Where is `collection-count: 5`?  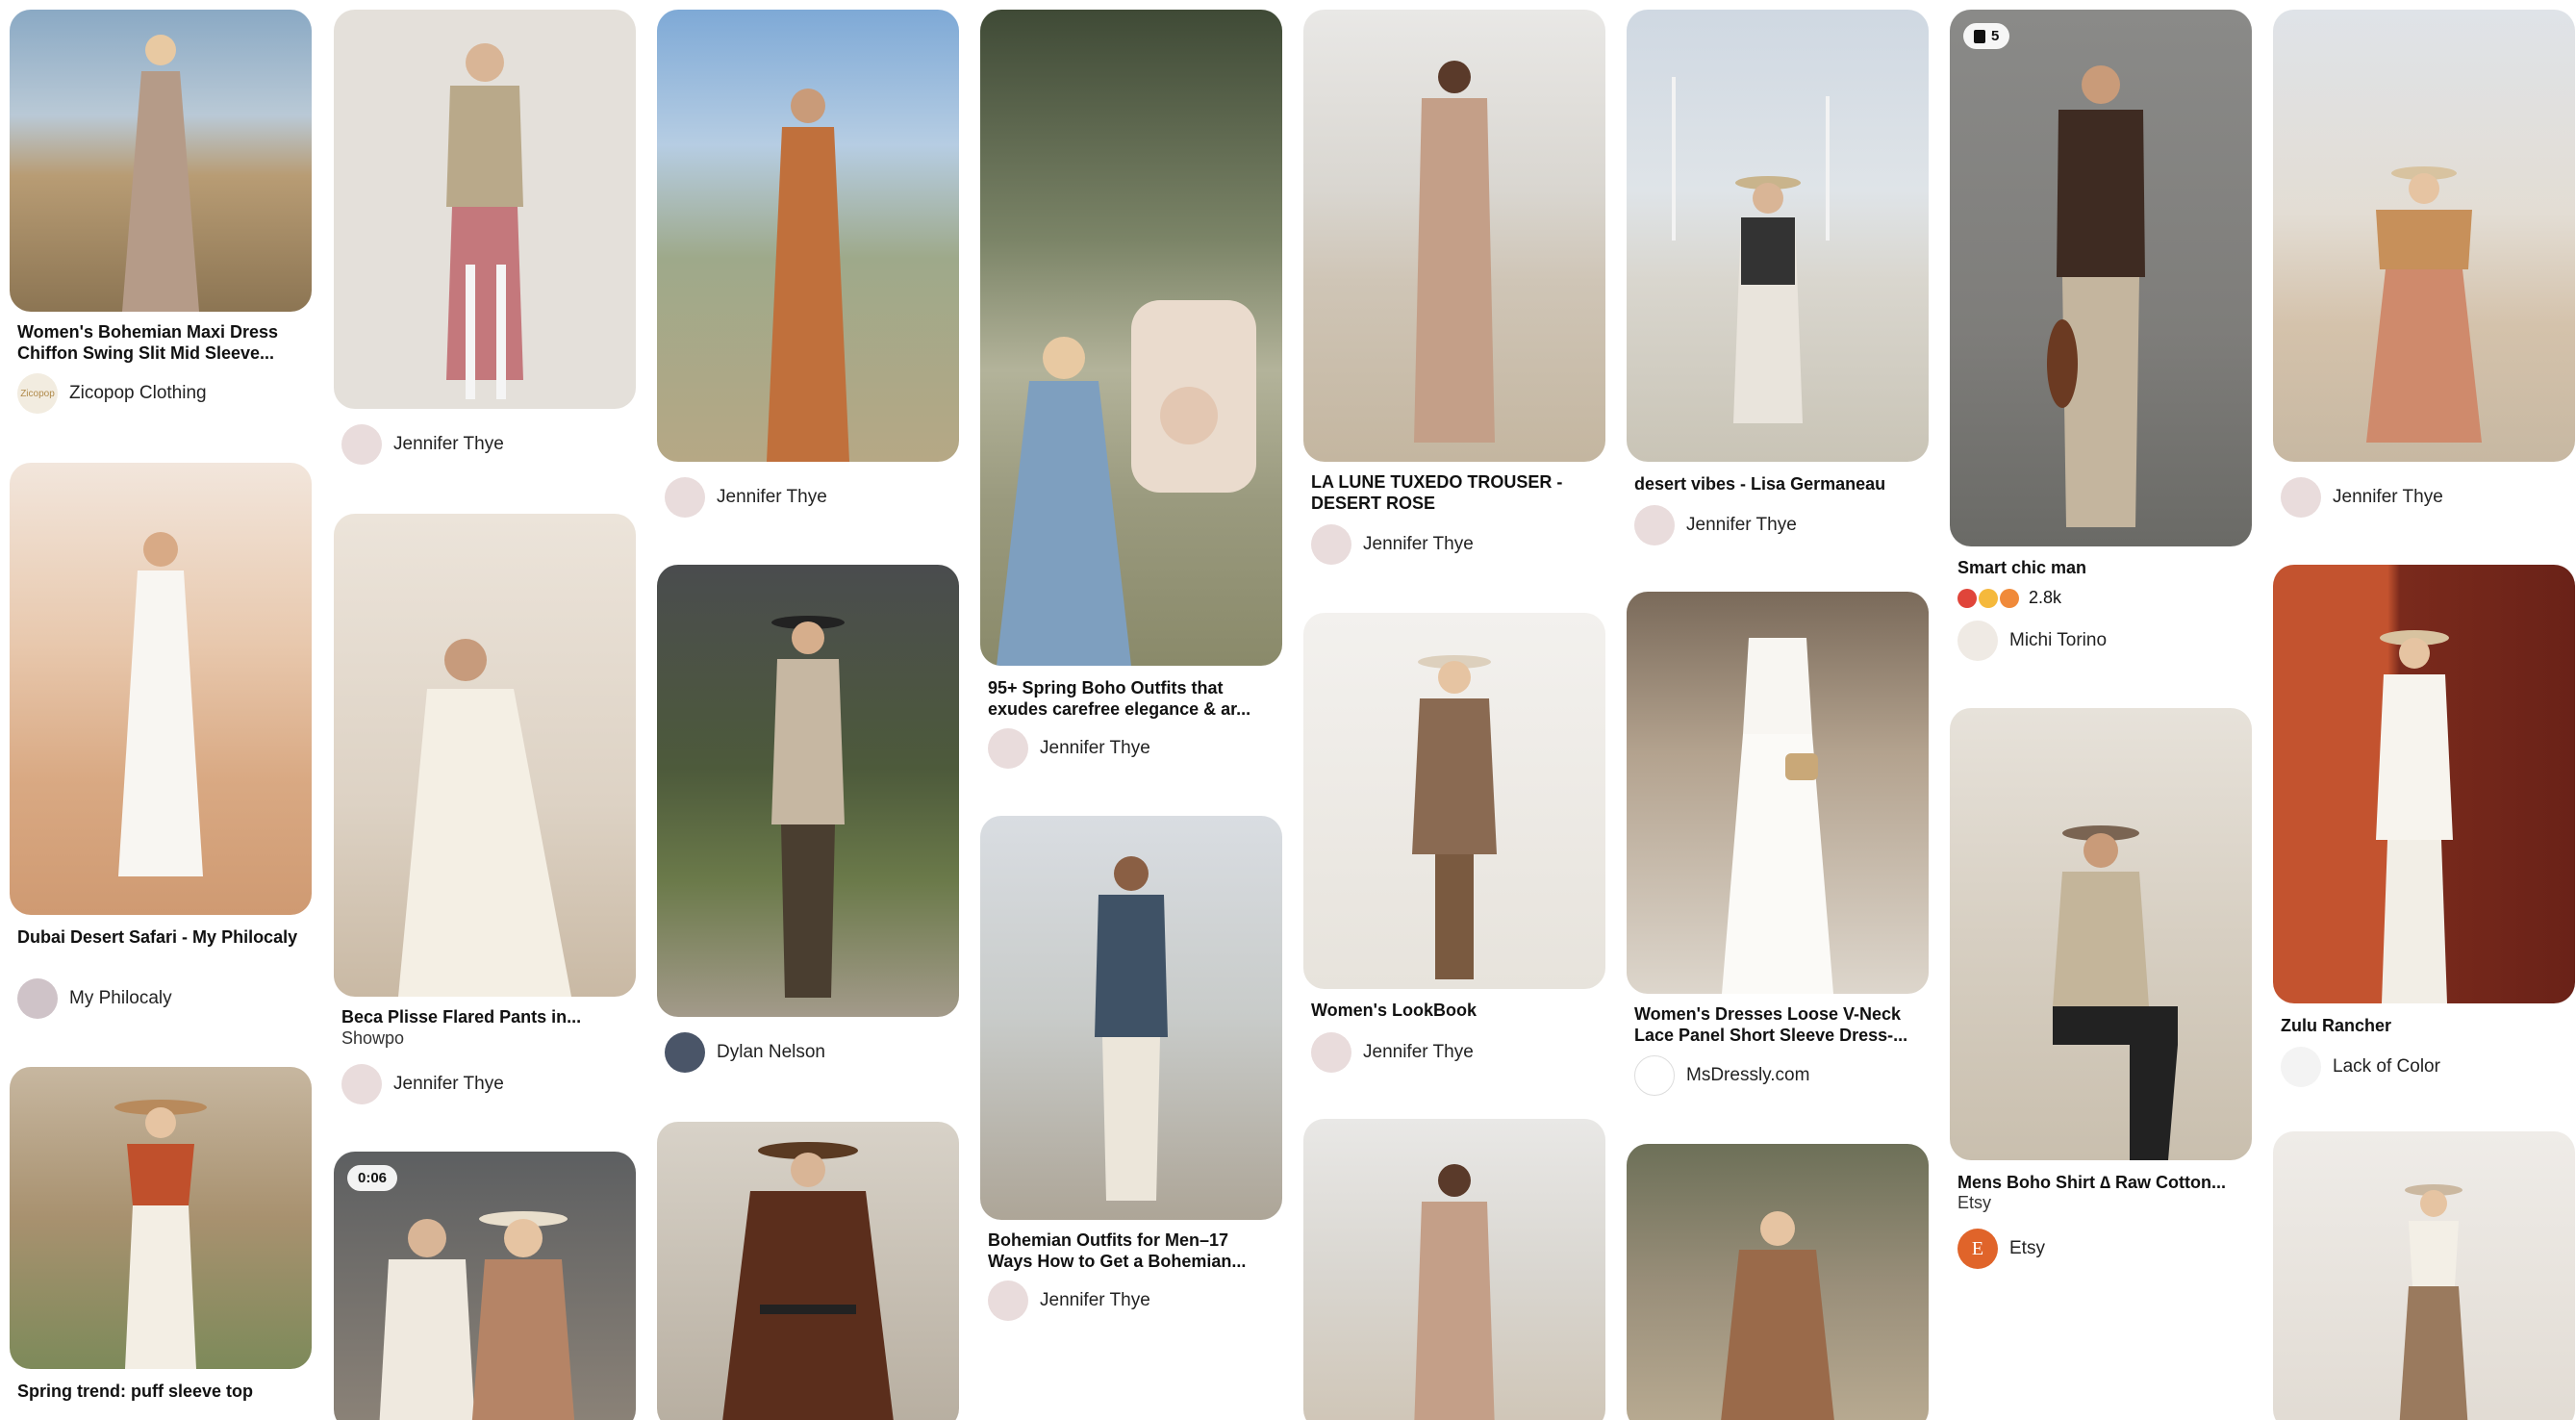
collection-count: 5 is located at coordinates (1996, 36).